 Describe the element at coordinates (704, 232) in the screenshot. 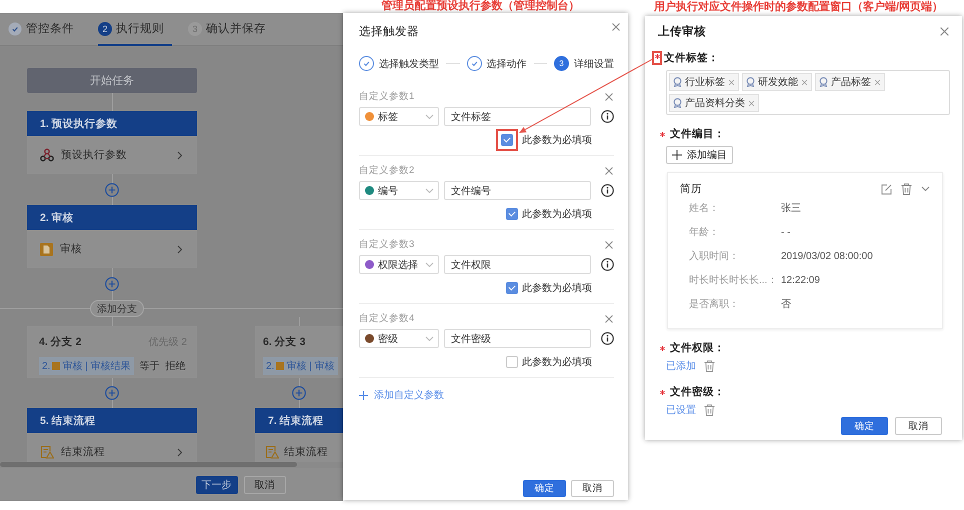

I see `field-label: 年龄：` at that location.